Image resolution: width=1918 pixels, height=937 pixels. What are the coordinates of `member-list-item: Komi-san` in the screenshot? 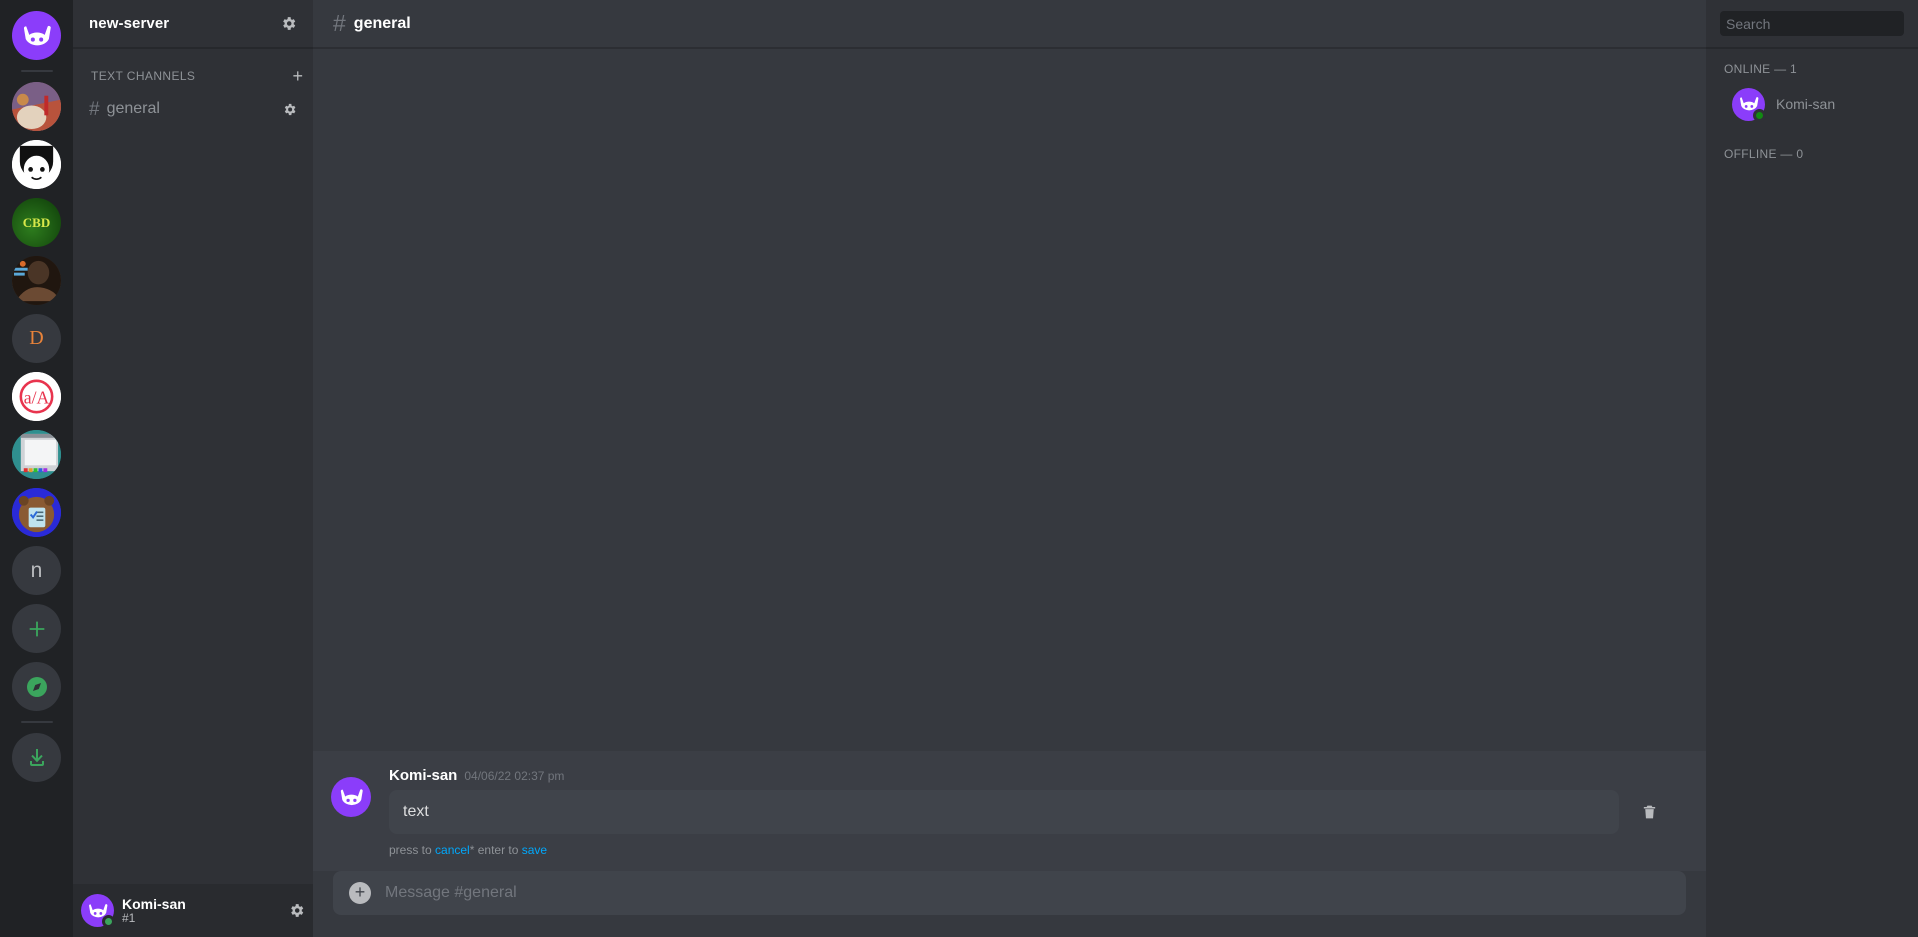 It's located at (1812, 104).